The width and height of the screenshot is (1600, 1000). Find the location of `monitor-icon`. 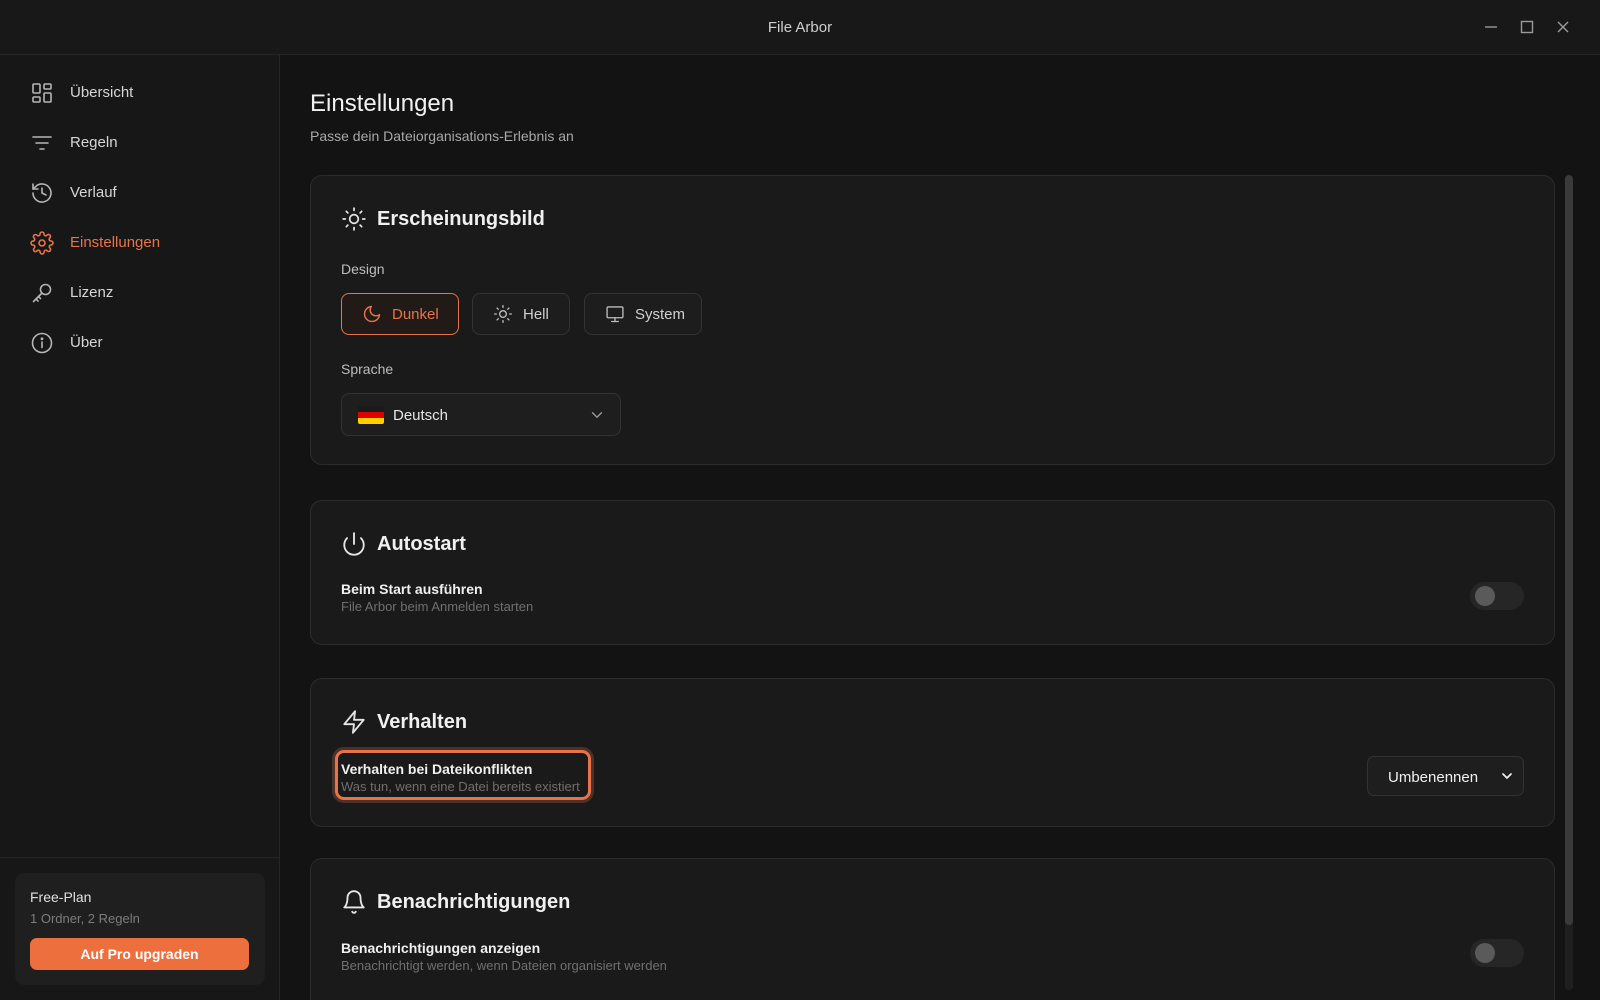

monitor-icon is located at coordinates (615, 314).